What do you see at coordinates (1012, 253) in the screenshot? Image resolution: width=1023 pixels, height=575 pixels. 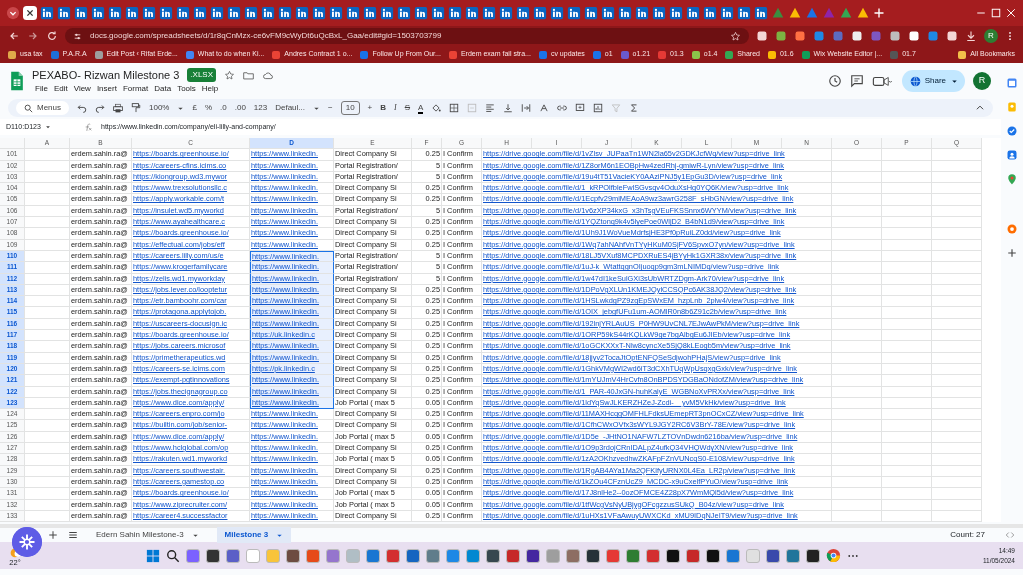 I see `add-icon` at bounding box center [1012, 253].